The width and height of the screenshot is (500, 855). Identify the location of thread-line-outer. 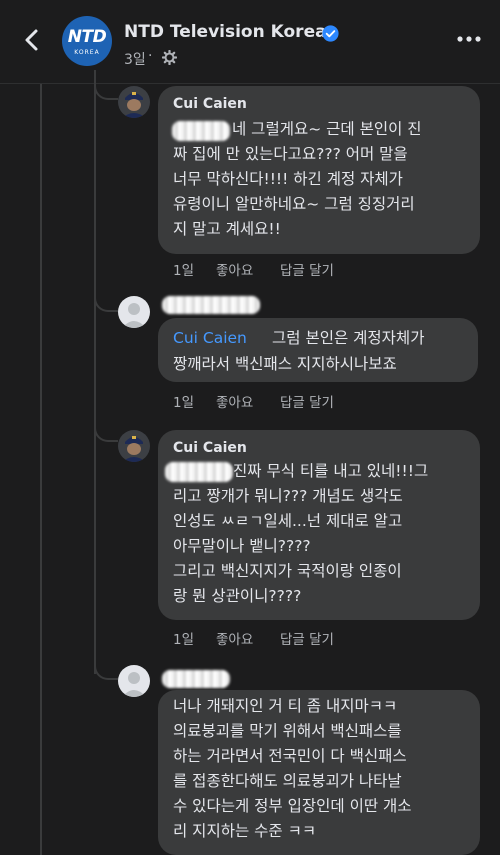
(41, 469).